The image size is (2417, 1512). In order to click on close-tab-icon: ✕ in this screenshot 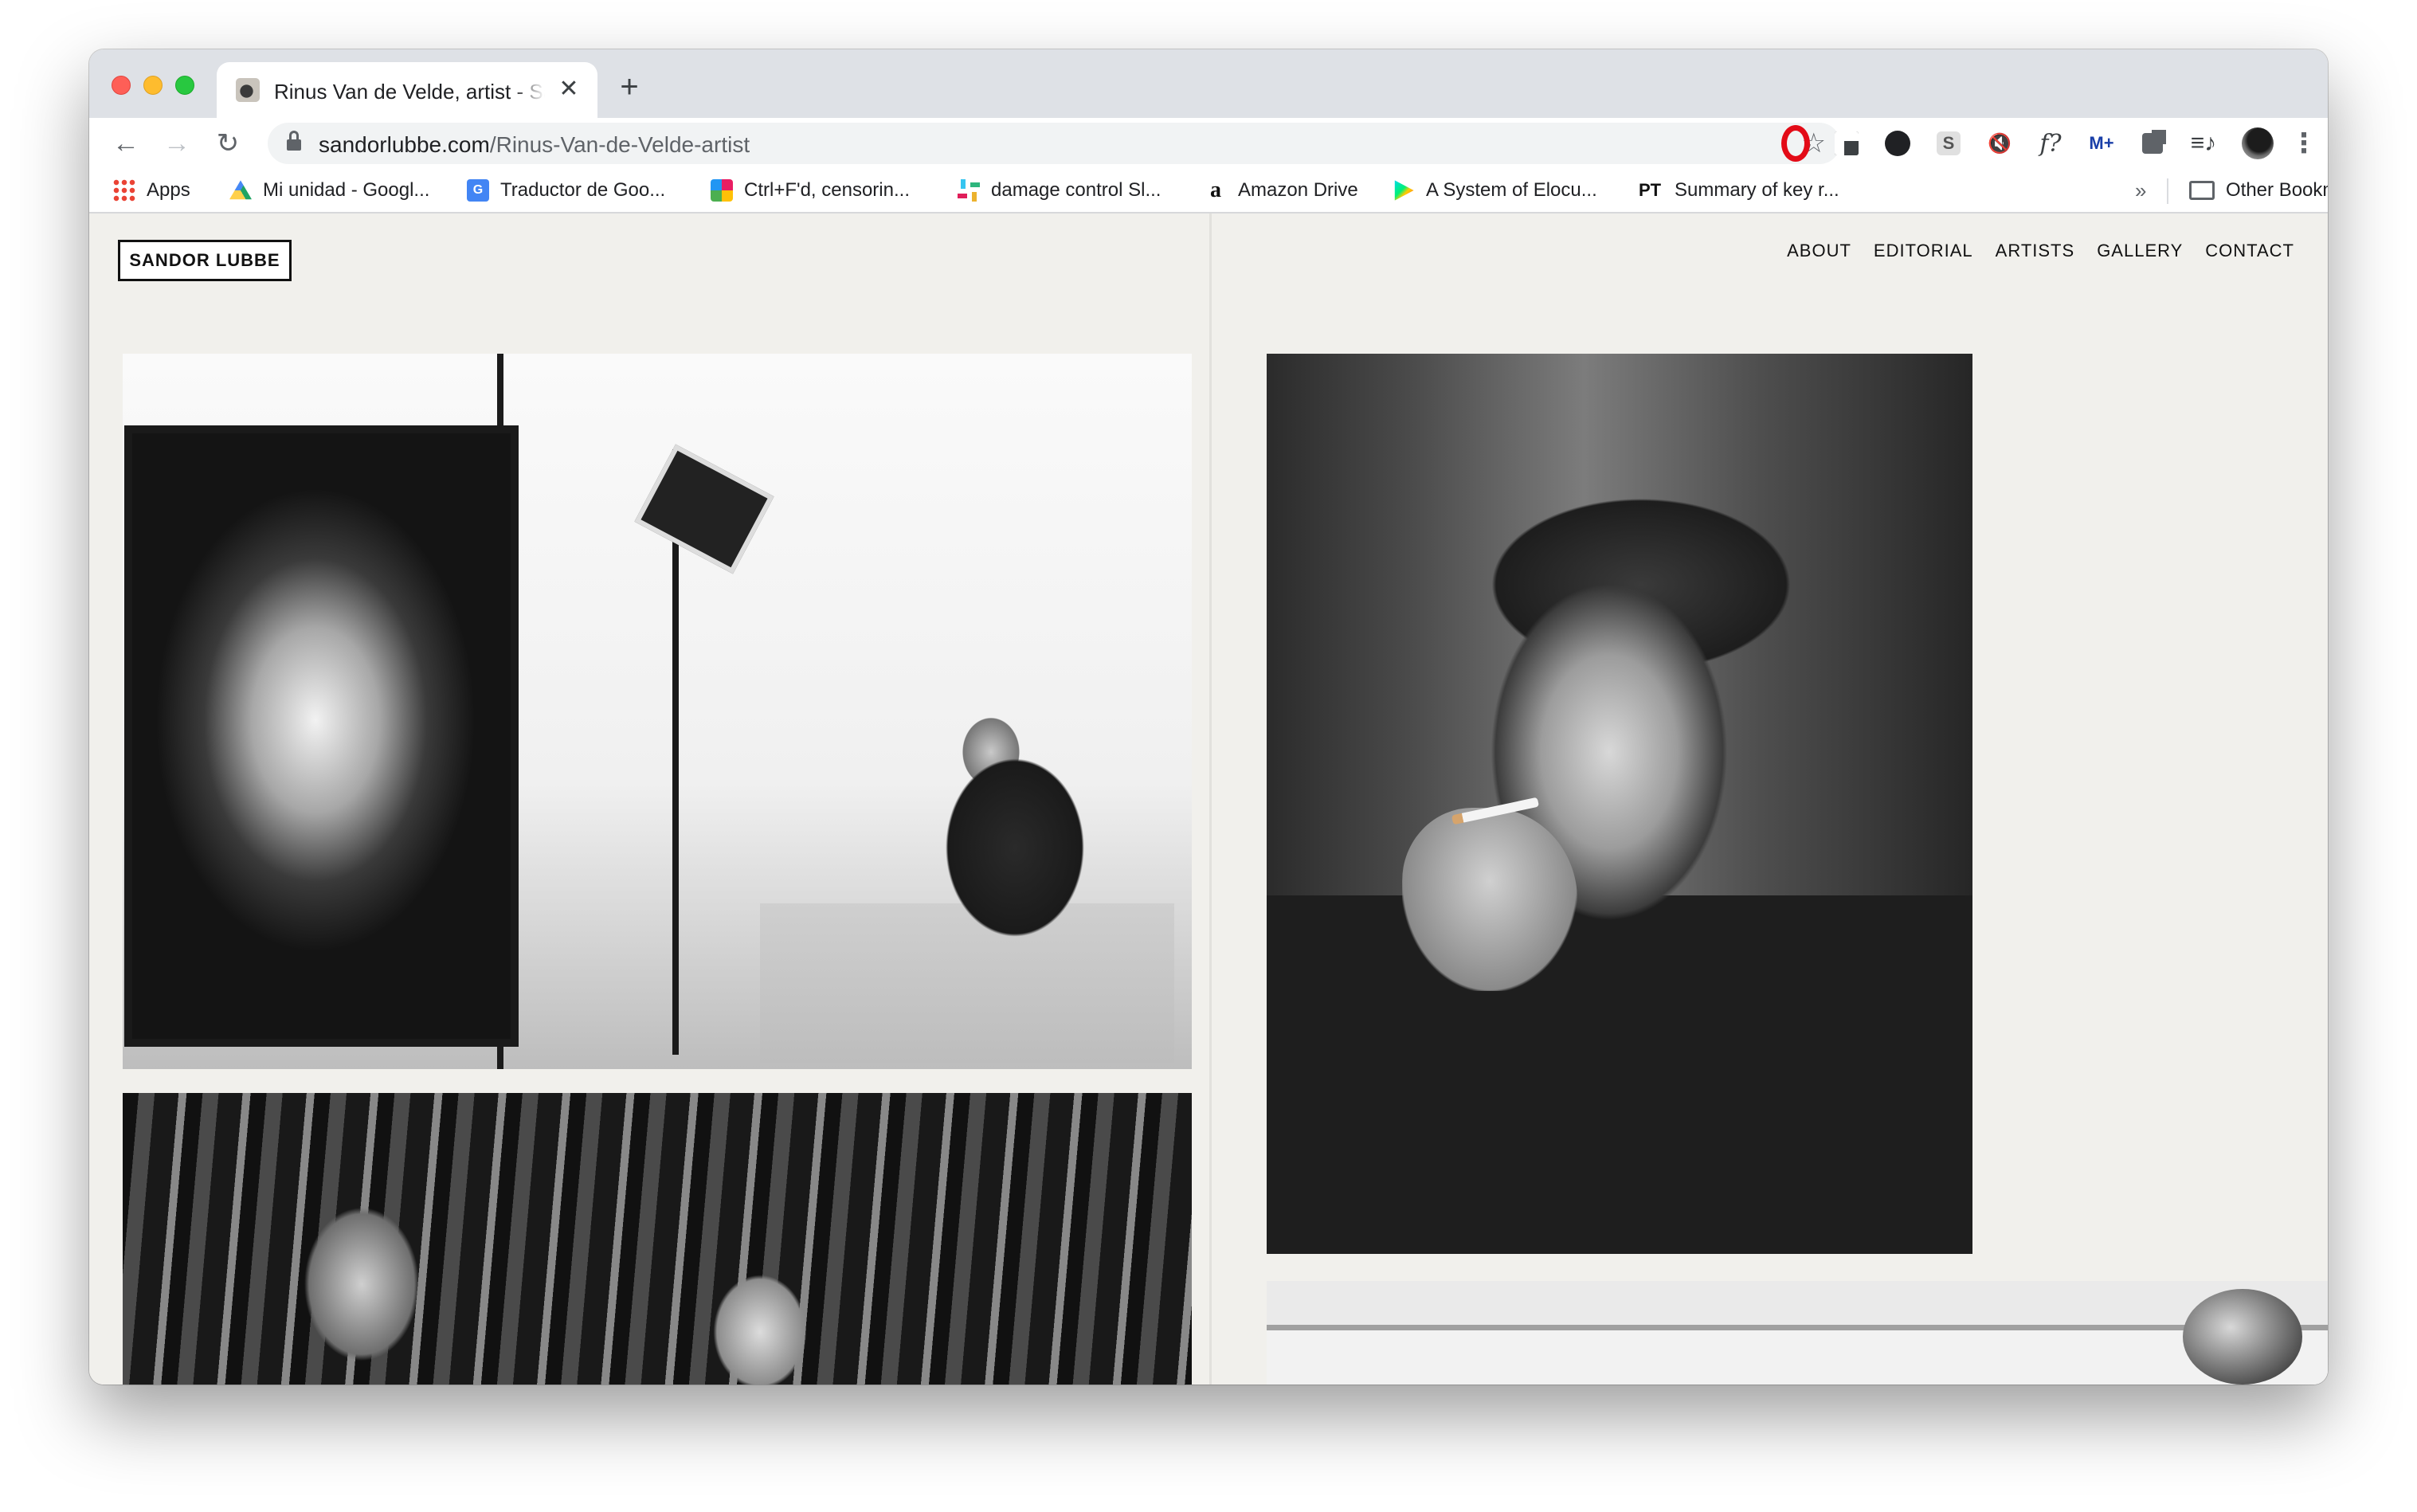, I will do `click(569, 89)`.